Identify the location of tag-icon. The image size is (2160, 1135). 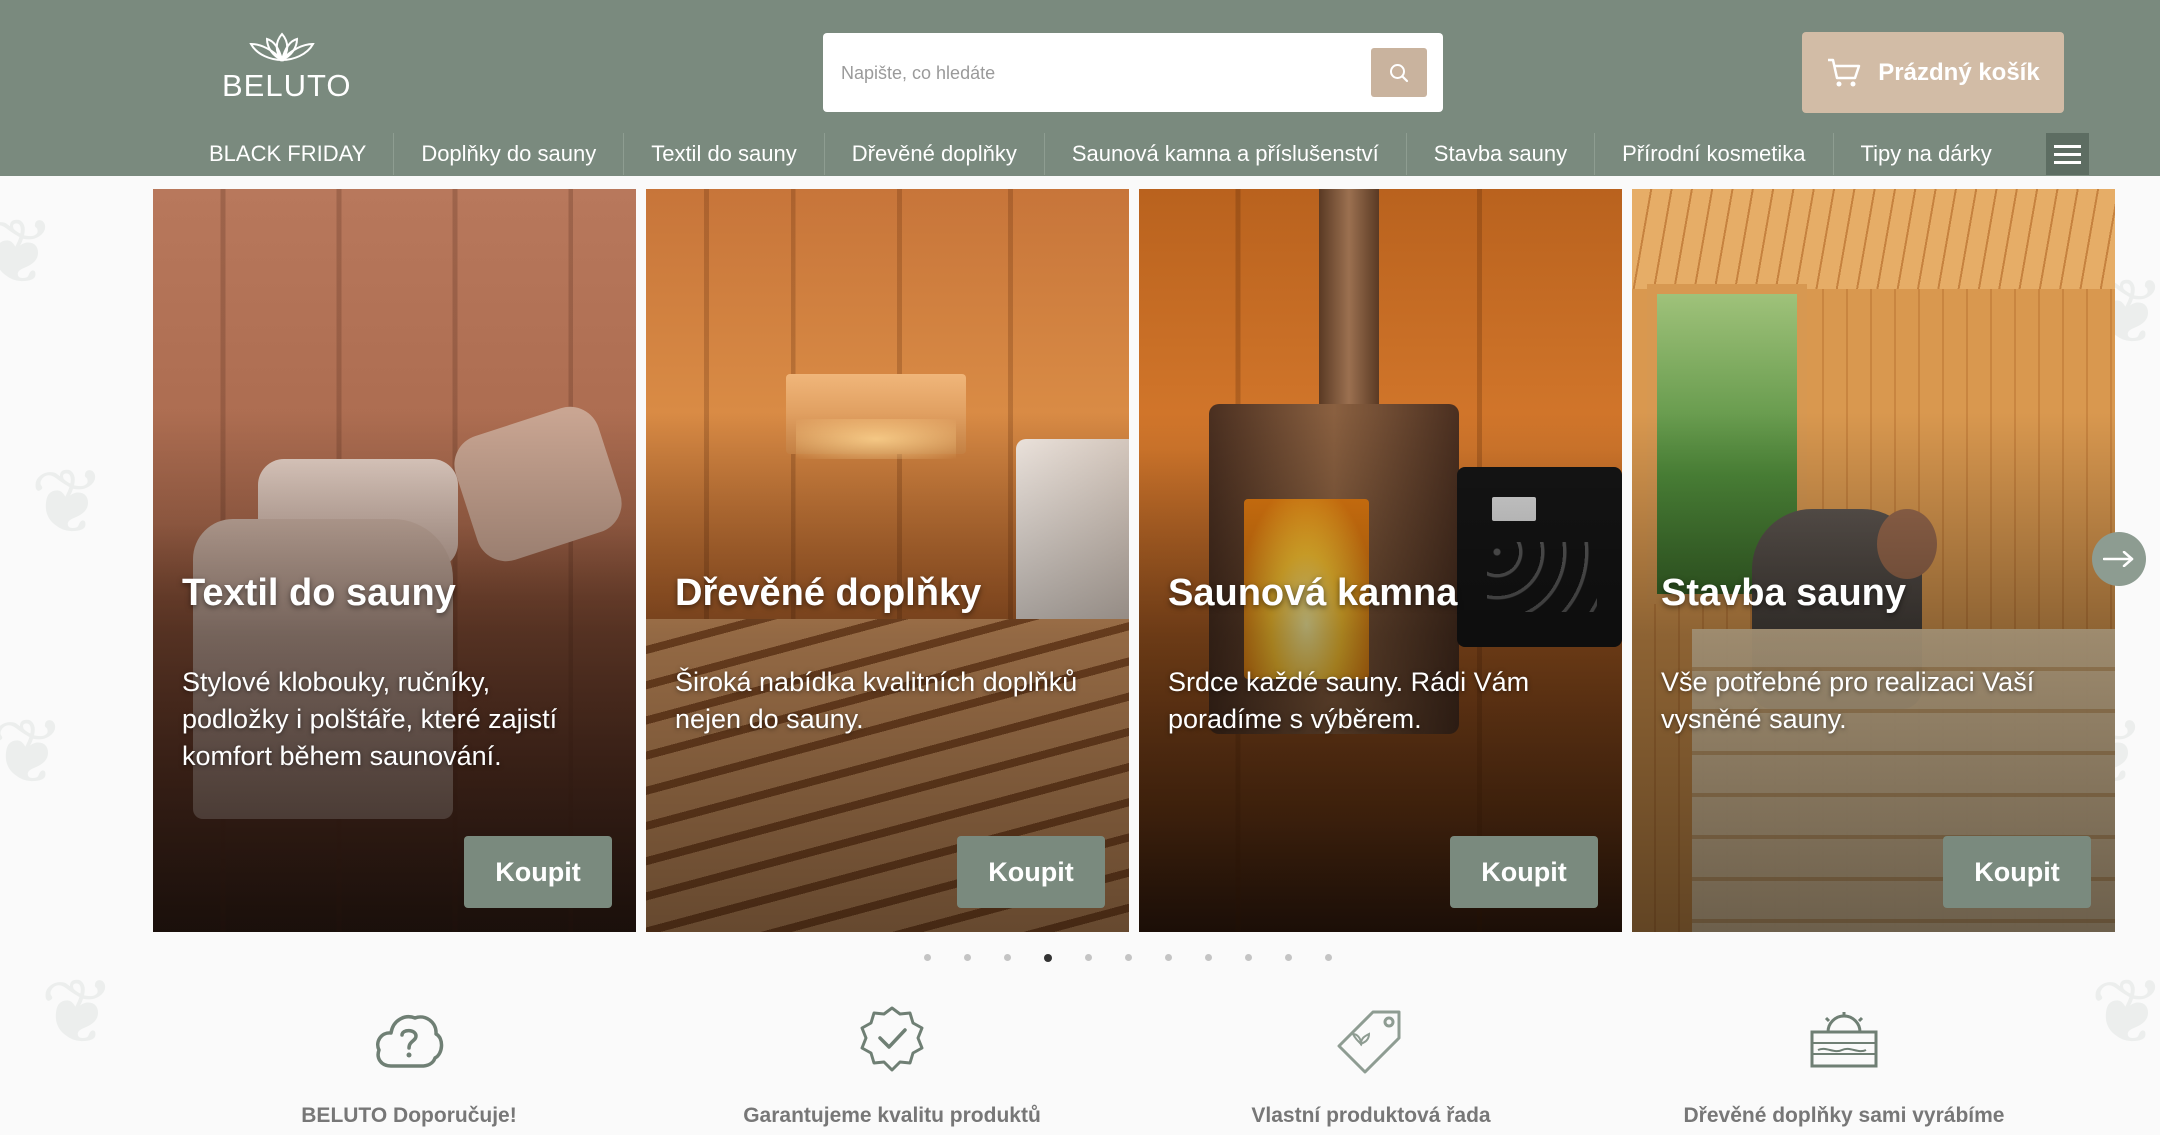
(1369, 1042).